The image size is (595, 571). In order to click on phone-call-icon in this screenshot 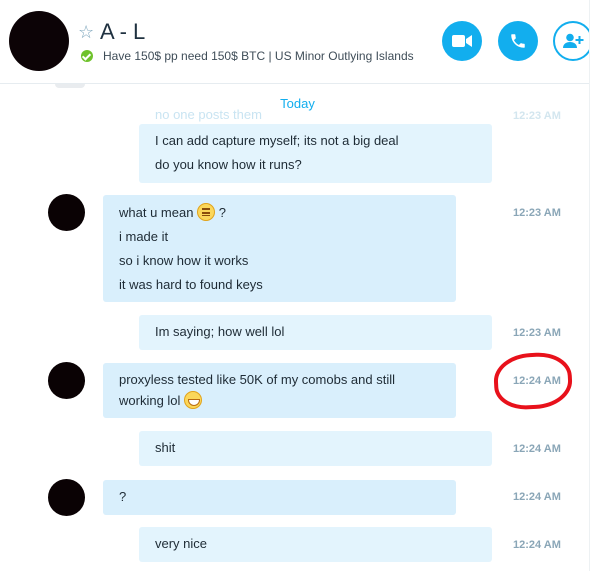, I will do `click(518, 41)`.